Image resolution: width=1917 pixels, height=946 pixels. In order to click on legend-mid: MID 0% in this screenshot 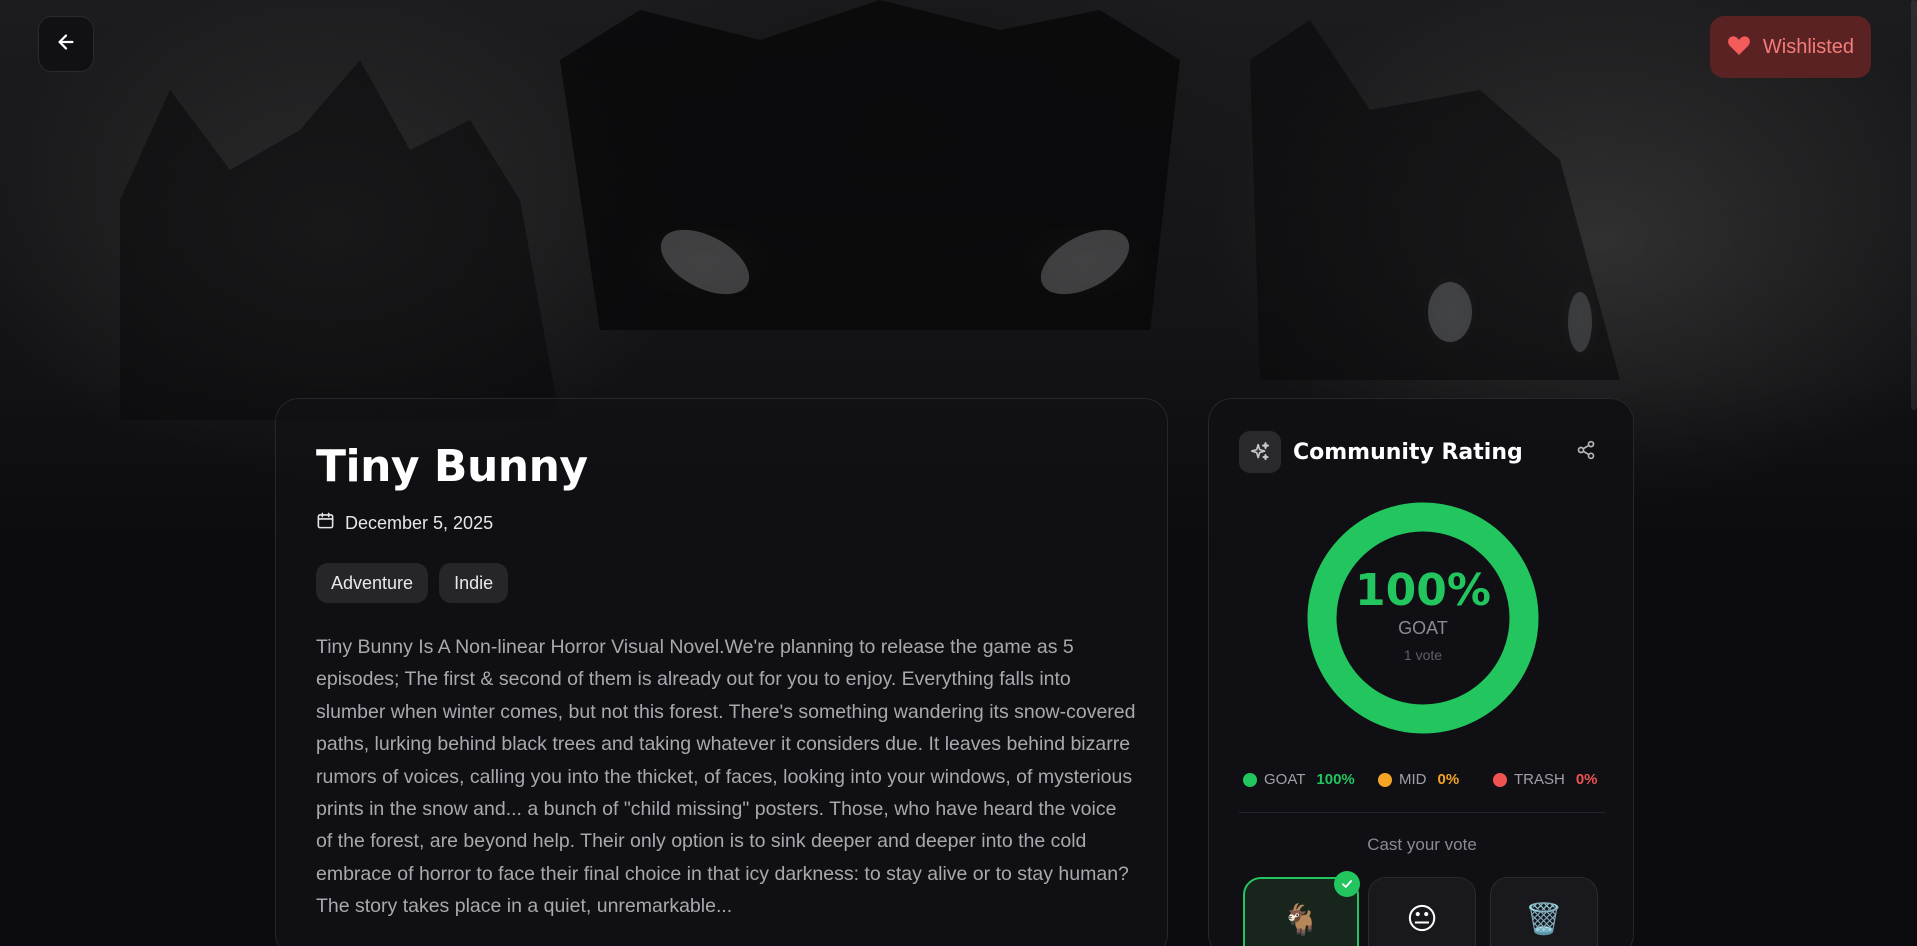, I will do `click(1435, 779)`.